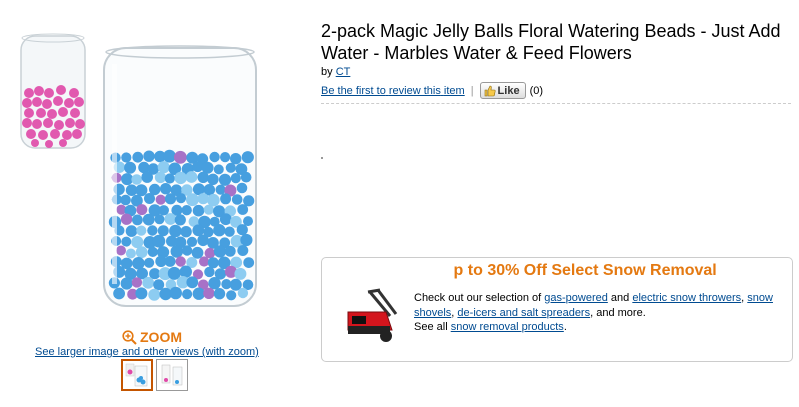  Describe the element at coordinates (152, 337) in the screenshot. I see `zoom-link: ZOOM` at that location.